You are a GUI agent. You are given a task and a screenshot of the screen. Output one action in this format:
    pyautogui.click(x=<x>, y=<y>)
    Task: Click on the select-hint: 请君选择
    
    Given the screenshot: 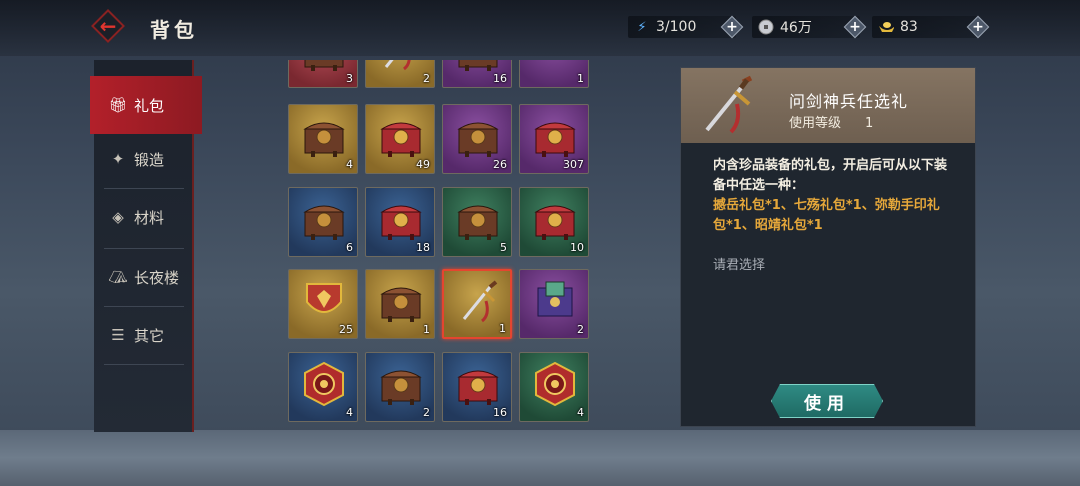 What is the action you would take?
    pyautogui.click(x=739, y=265)
    